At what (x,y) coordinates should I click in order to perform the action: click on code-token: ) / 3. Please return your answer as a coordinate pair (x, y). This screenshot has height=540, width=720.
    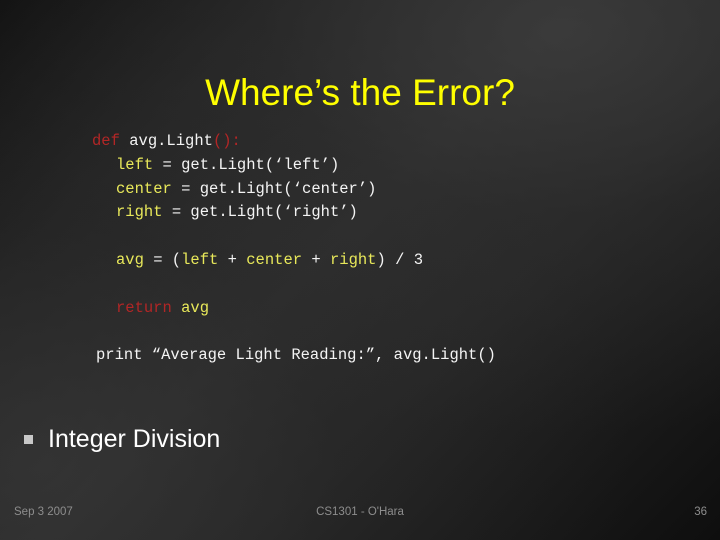
    Looking at the image, I should click on (399, 259).